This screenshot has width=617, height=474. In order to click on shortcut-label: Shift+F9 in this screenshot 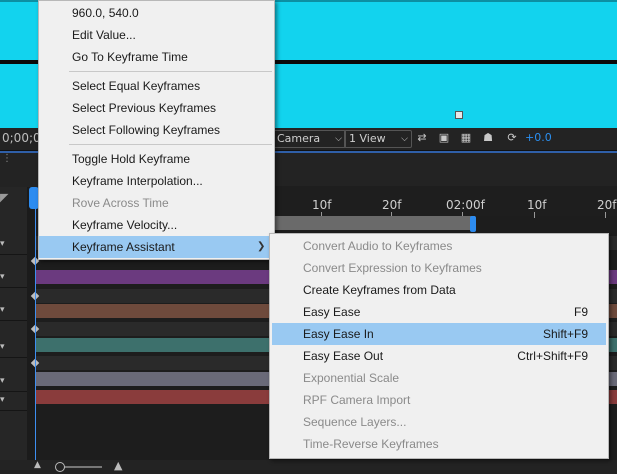, I will do `click(565, 334)`.